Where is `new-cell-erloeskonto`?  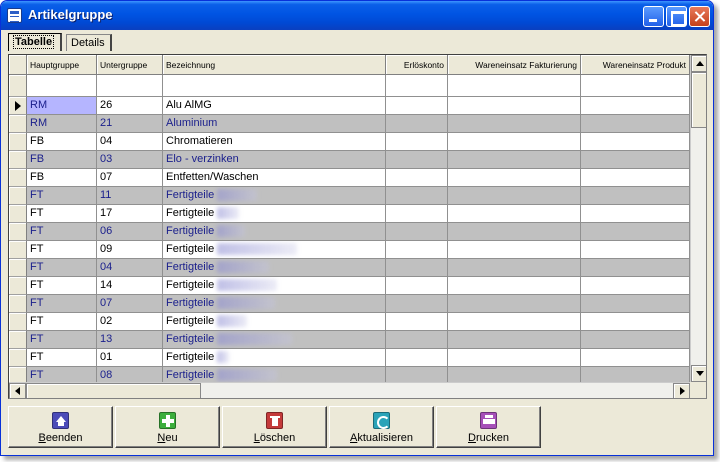
new-cell-erloeskonto is located at coordinates (417, 86).